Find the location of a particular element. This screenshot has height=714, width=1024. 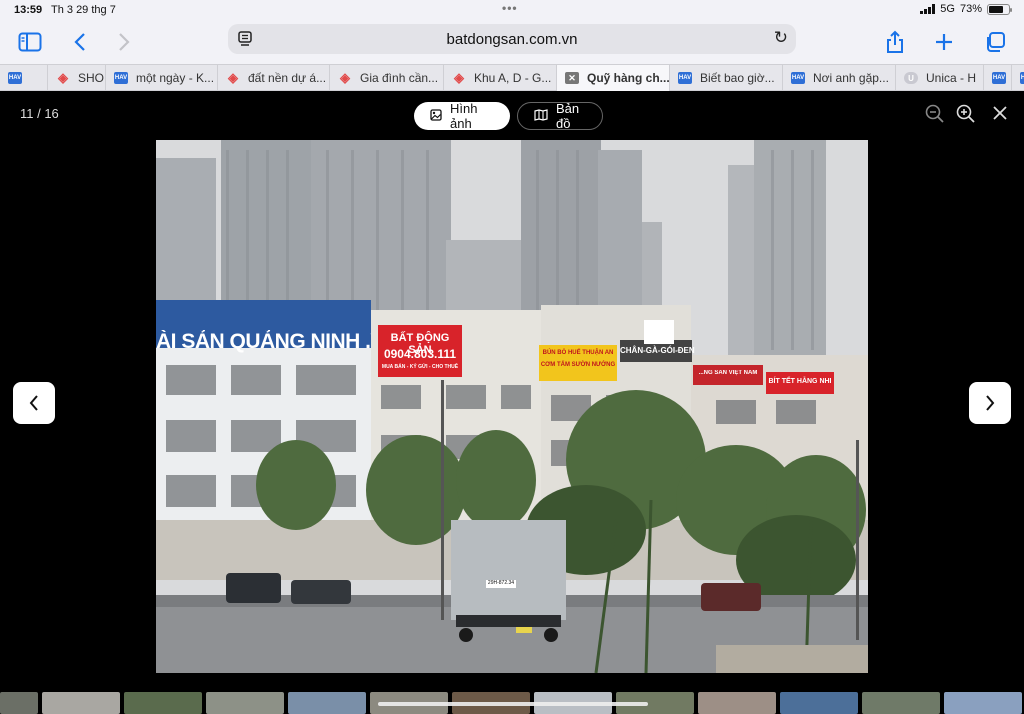

url-text: batdongsan.com.vn is located at coordinates (512, 39).